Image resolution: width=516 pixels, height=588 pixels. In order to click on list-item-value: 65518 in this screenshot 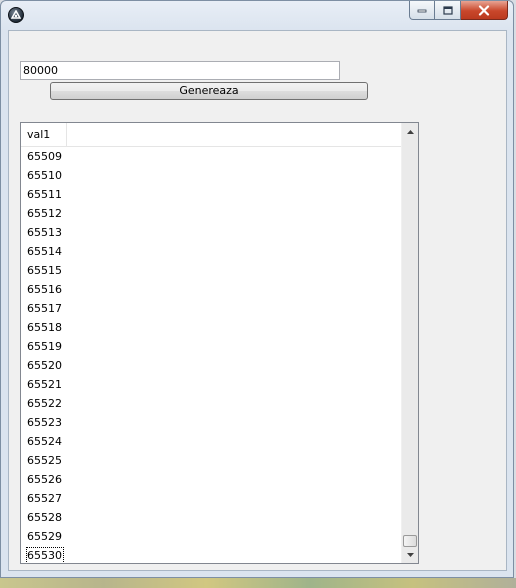, I will do `click(44, 327)`.